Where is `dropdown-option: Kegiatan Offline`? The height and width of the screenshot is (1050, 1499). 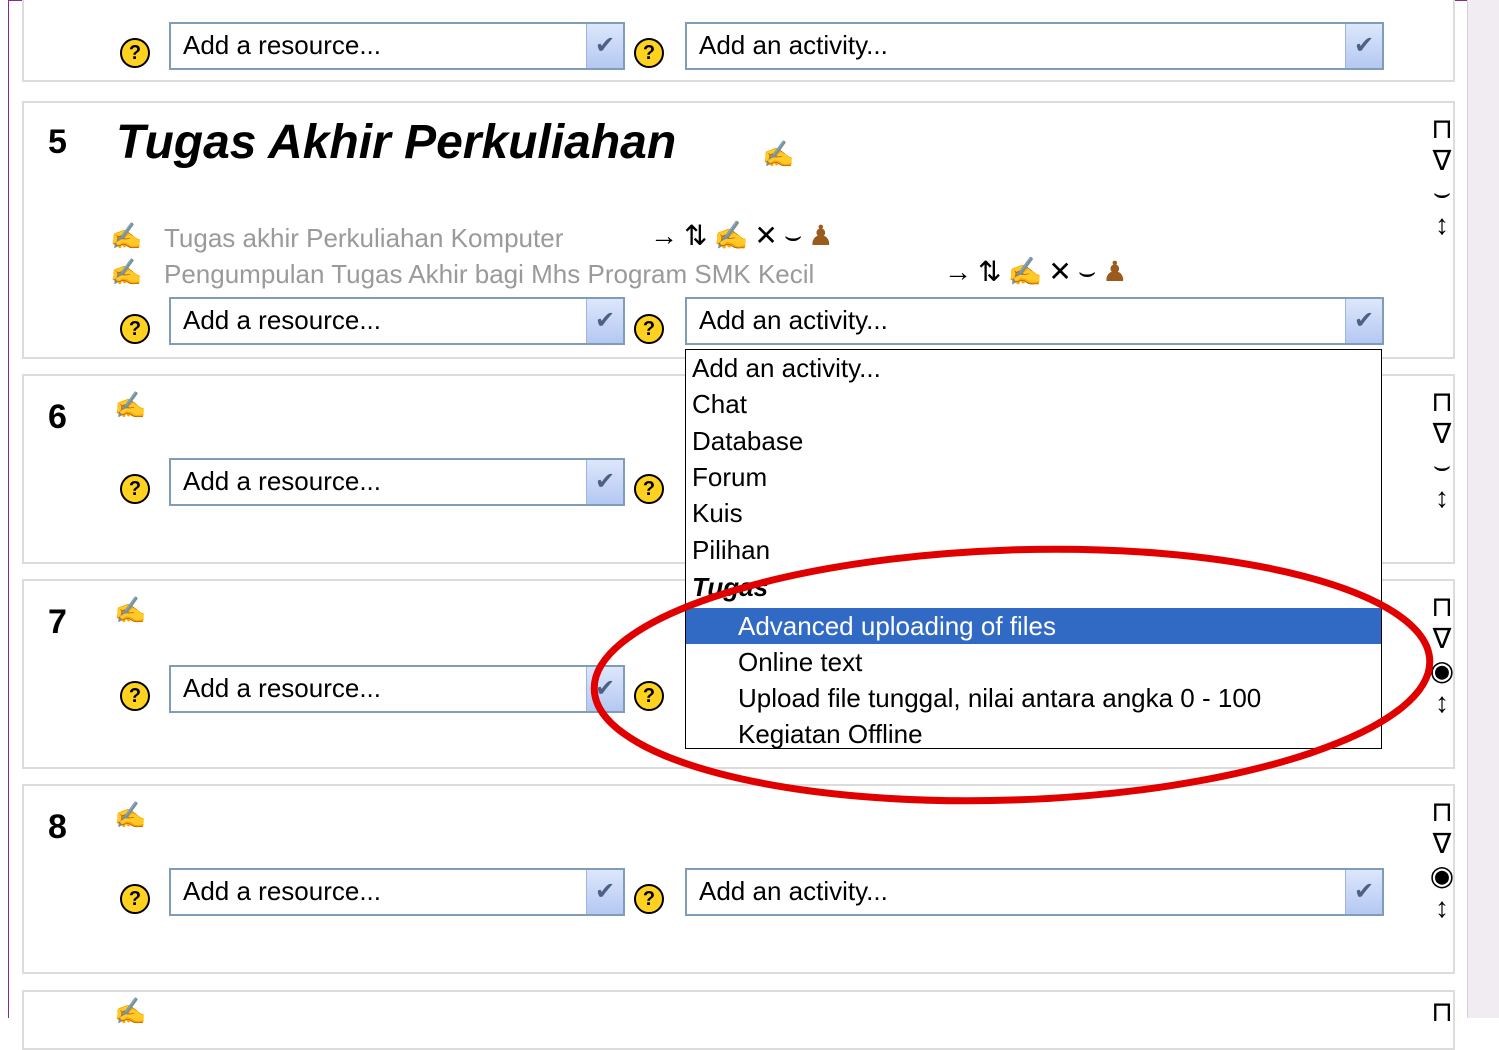 dropdown-option: Kegiatan Offline is located at coordinates (1033, 734).